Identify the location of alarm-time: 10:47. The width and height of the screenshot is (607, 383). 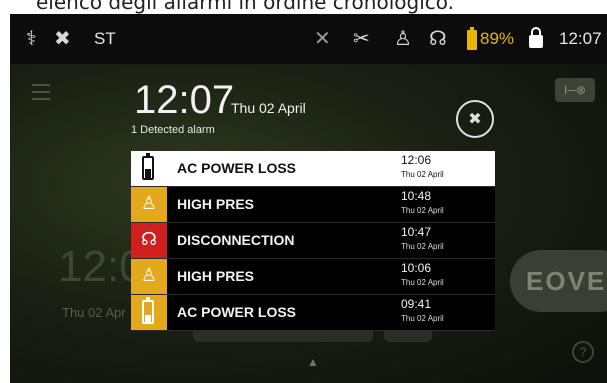
(416, 232).